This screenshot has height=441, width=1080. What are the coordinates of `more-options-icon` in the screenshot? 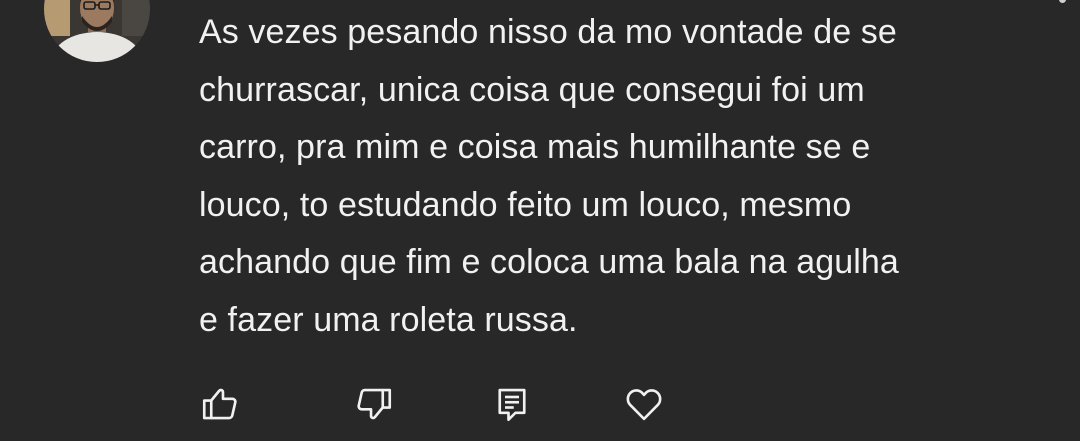 It's located at (1062, 1).